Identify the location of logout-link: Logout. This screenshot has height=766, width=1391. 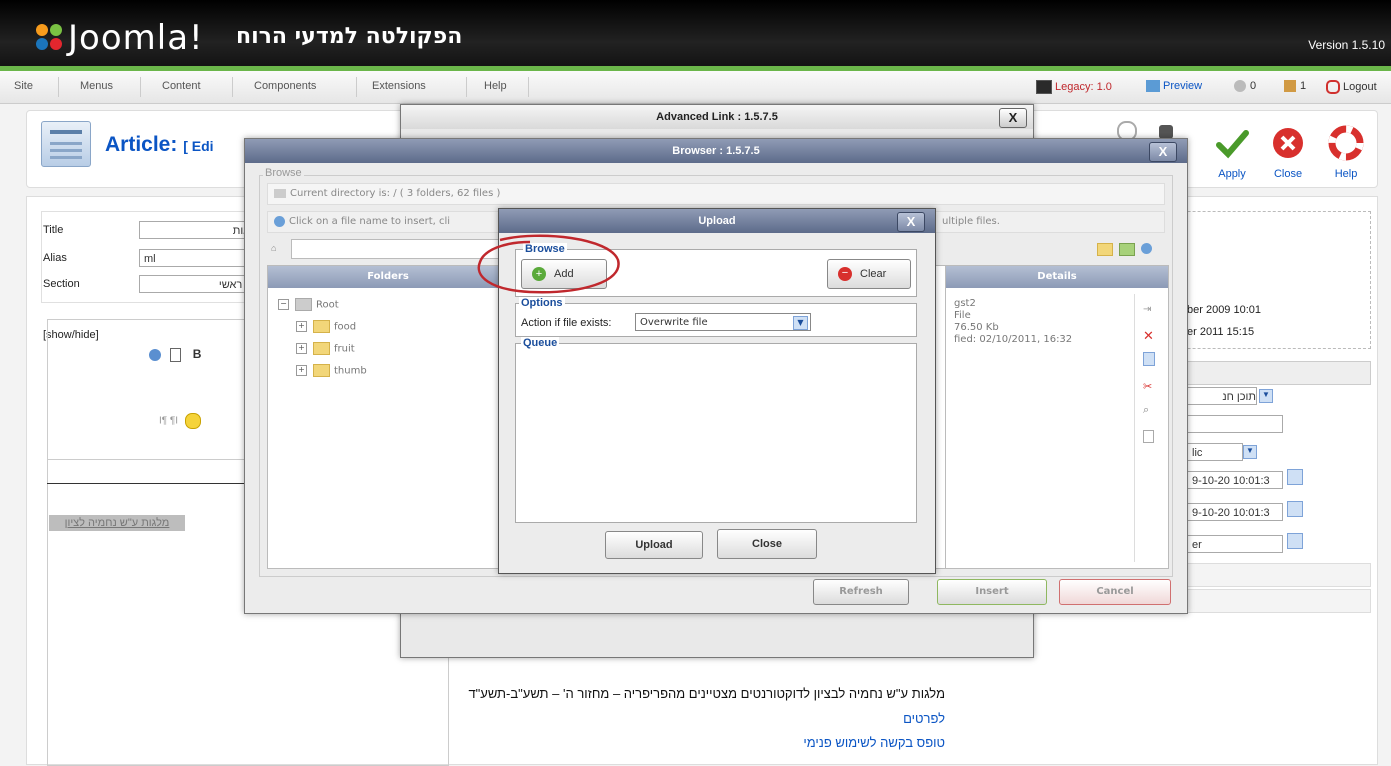
(1351, 87).